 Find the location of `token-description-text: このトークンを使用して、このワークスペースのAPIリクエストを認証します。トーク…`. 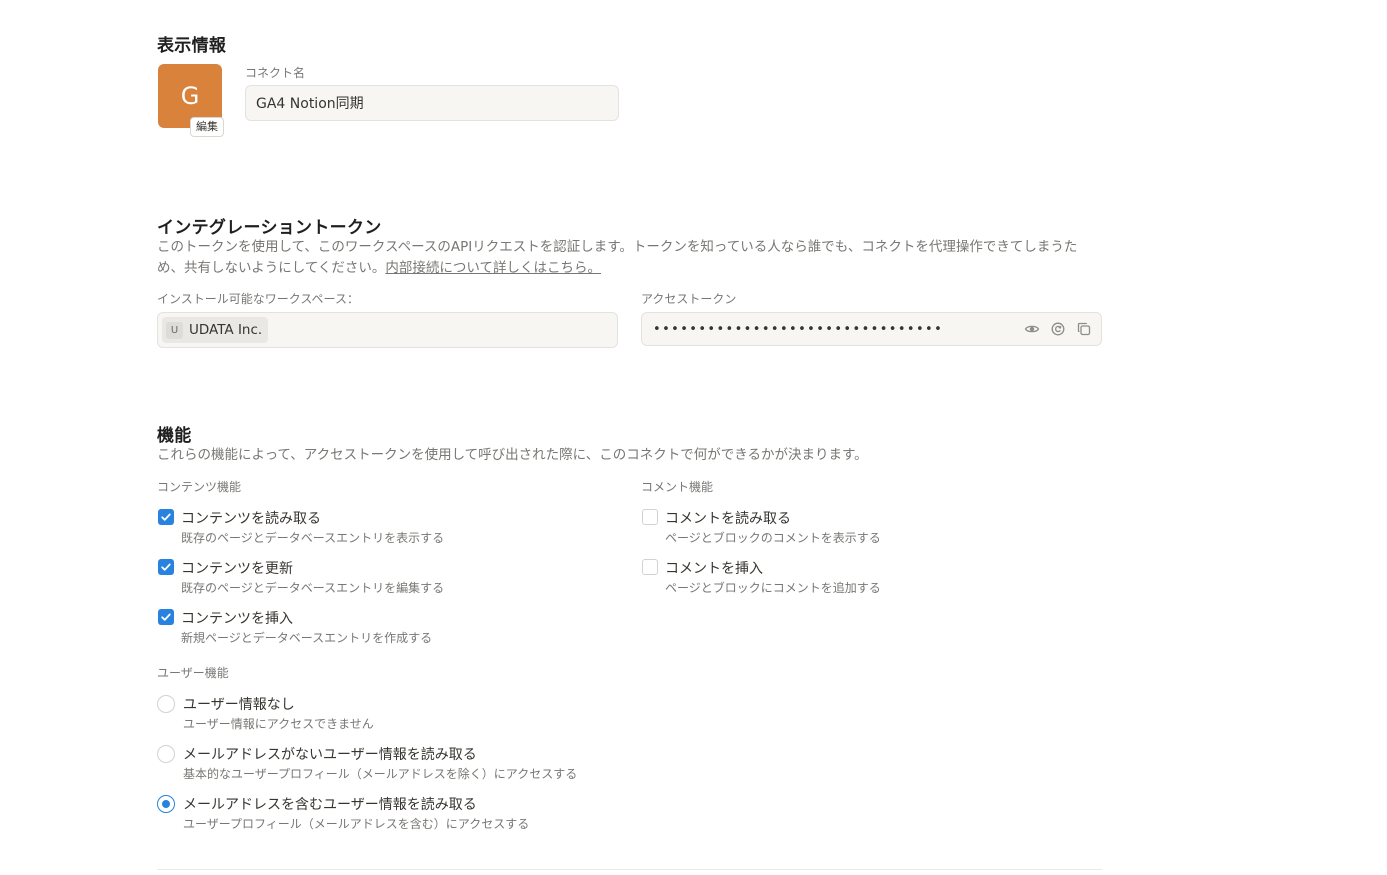

token-description-text: このトークンを使用して、このワークスペースのAPIリクエストを認証します。トーク… is located at coordinates (617, 257).